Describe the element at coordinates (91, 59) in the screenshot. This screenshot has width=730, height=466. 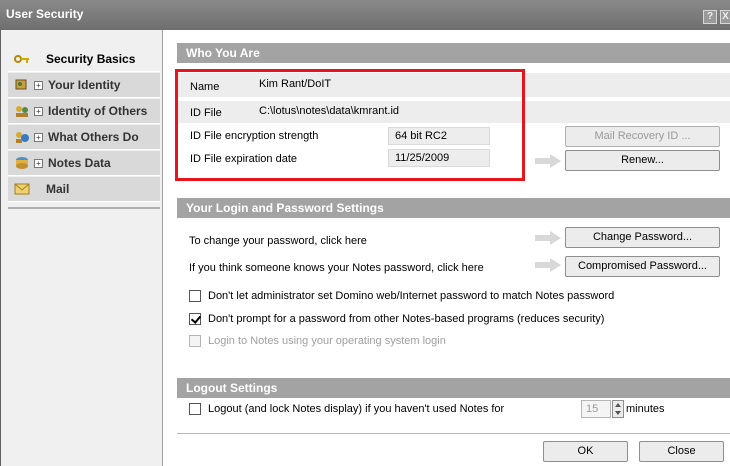
I see `sidebar-item-label: Security Basics` at that location.